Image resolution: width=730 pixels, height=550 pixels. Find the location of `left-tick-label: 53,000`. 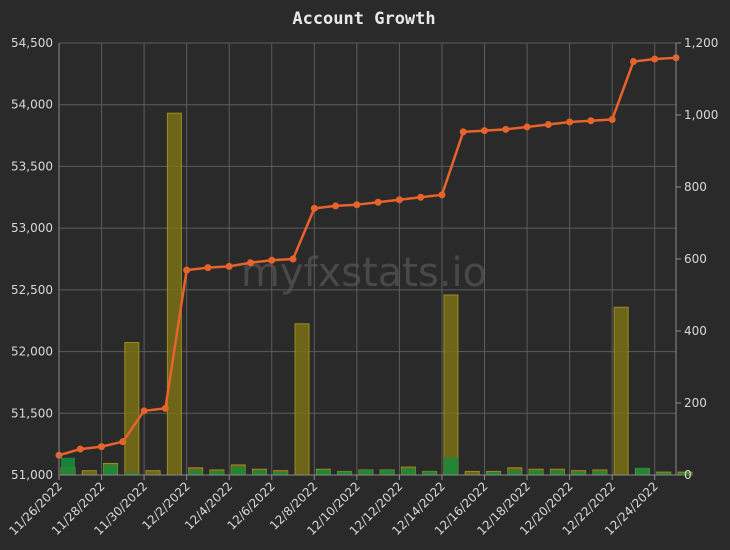

left-tick-label: 53,000 is located at coordinates (32, 228).